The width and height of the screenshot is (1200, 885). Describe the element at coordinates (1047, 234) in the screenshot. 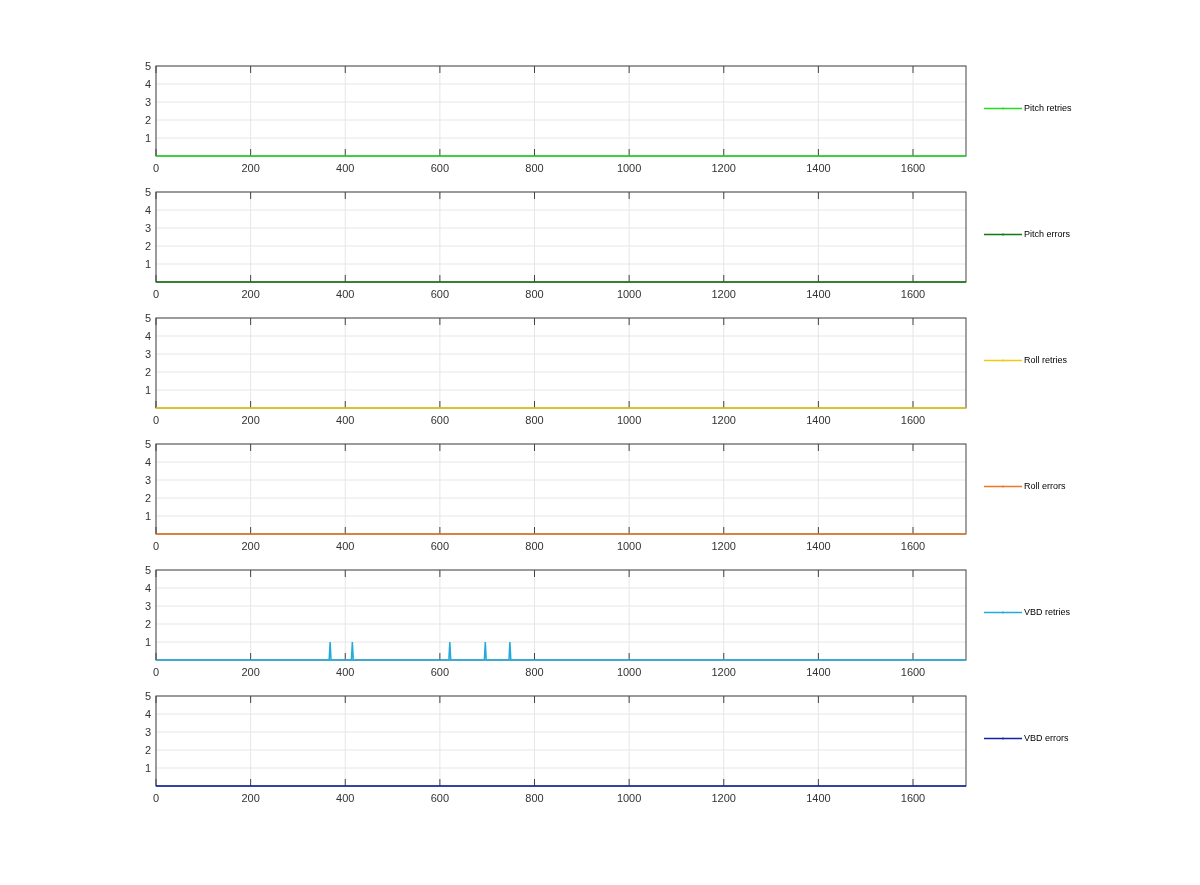

I see `legend-label: Pitch errors` at that location.